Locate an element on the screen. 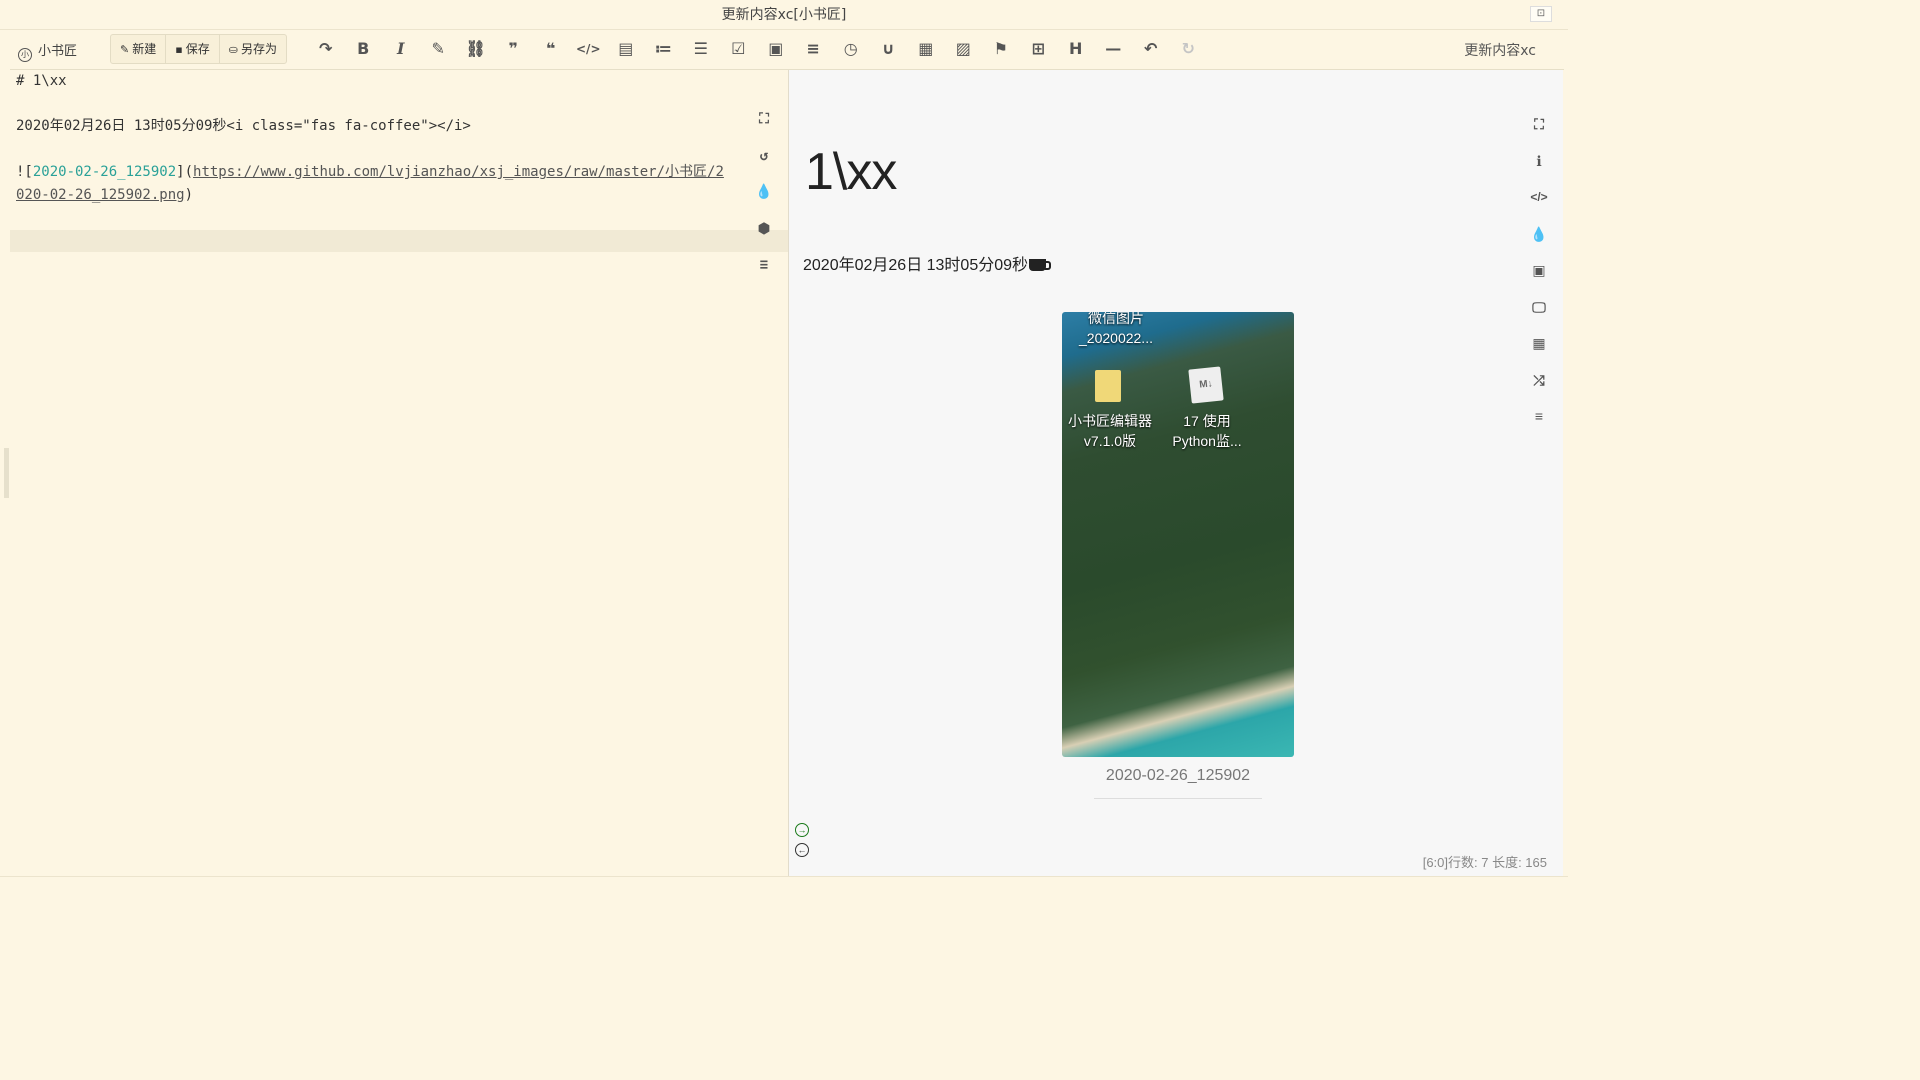  file-code-icon: ▤ is located at coordinates (626, 49).